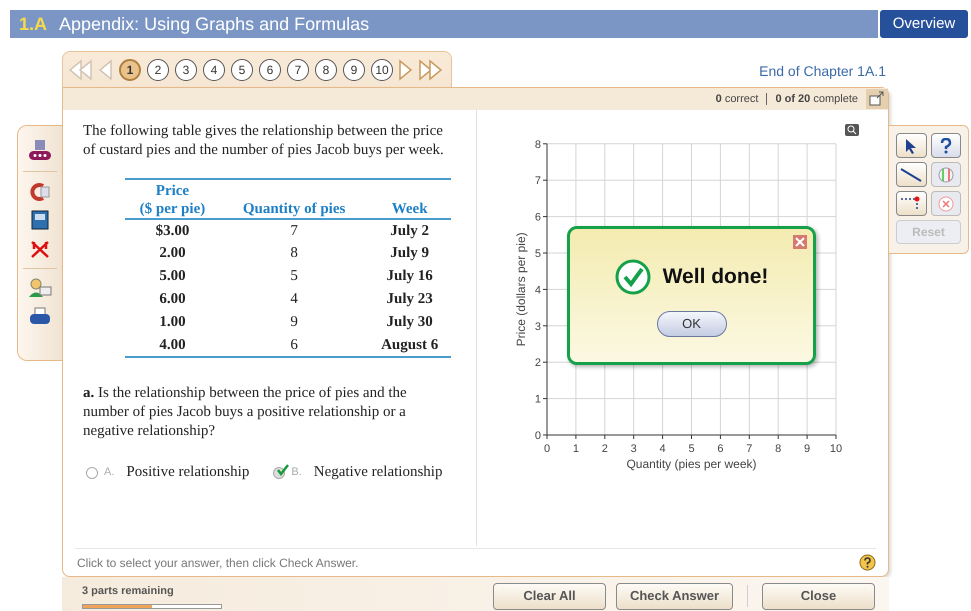  I want to click on zoom-in-icon, so click(852, 130).